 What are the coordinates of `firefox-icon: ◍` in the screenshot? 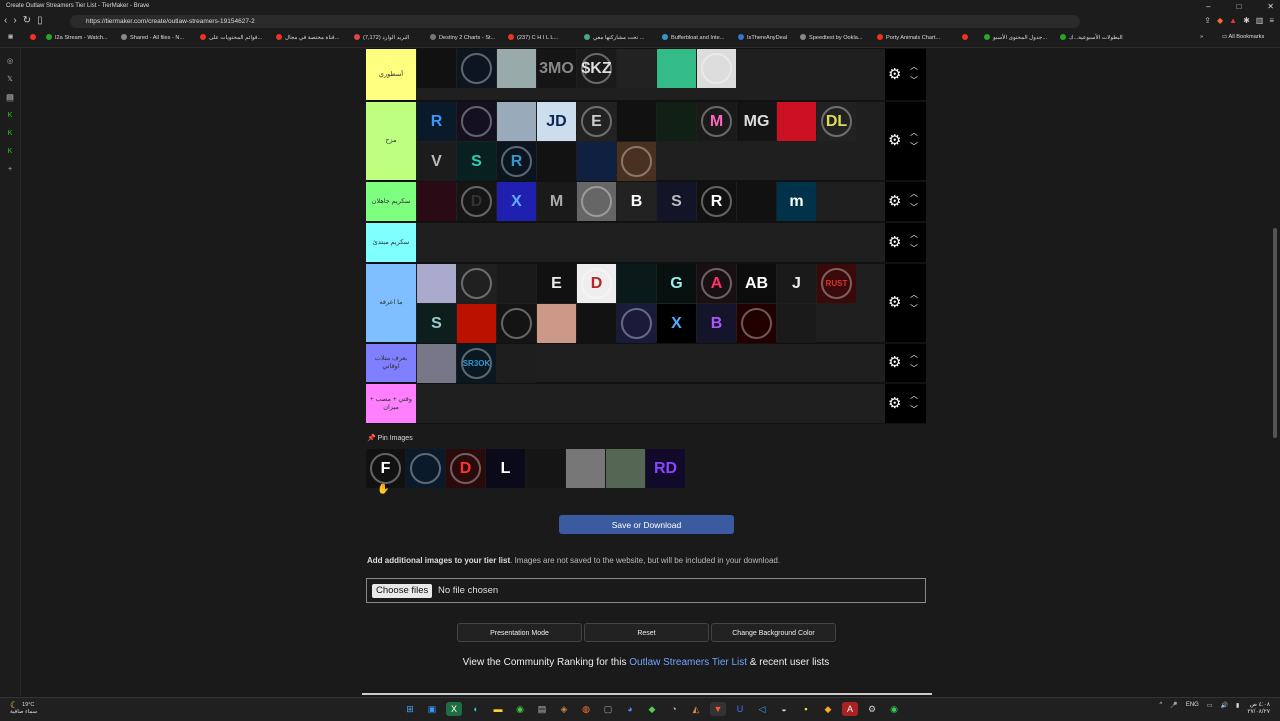 It's located at (586, 709).